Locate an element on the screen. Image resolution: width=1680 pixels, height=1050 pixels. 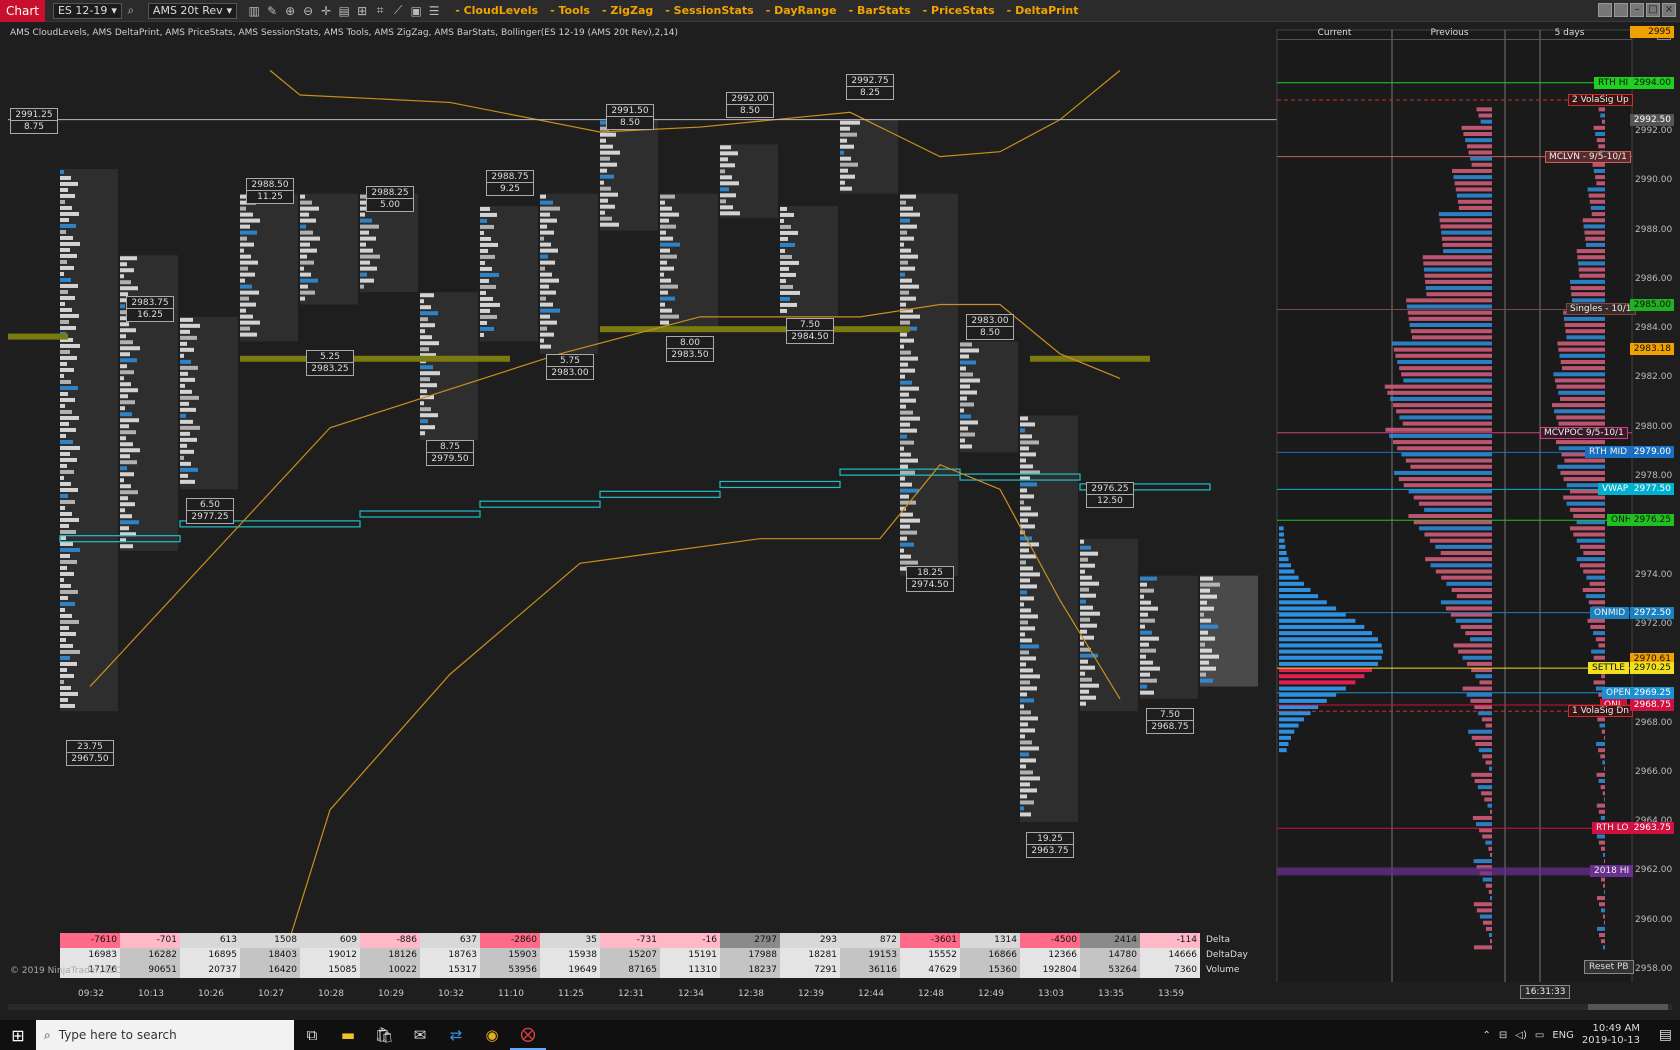
stats-cell: 16866 is located at coordinates (990, 955).